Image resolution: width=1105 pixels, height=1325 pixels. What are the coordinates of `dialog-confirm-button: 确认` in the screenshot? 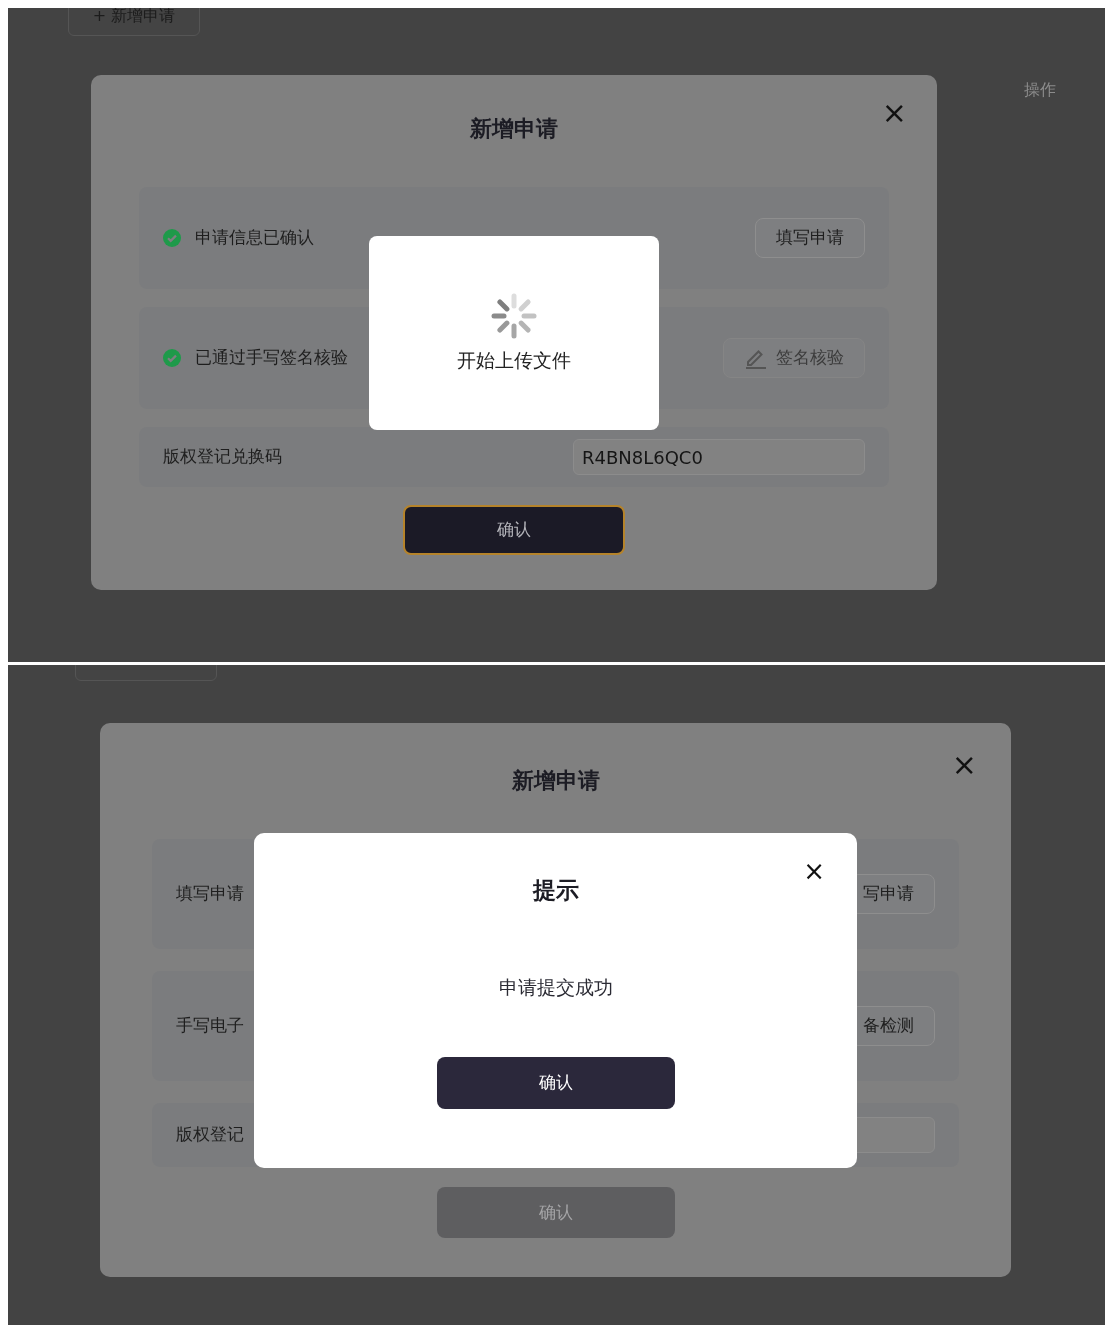 It's located at (555, 1083).